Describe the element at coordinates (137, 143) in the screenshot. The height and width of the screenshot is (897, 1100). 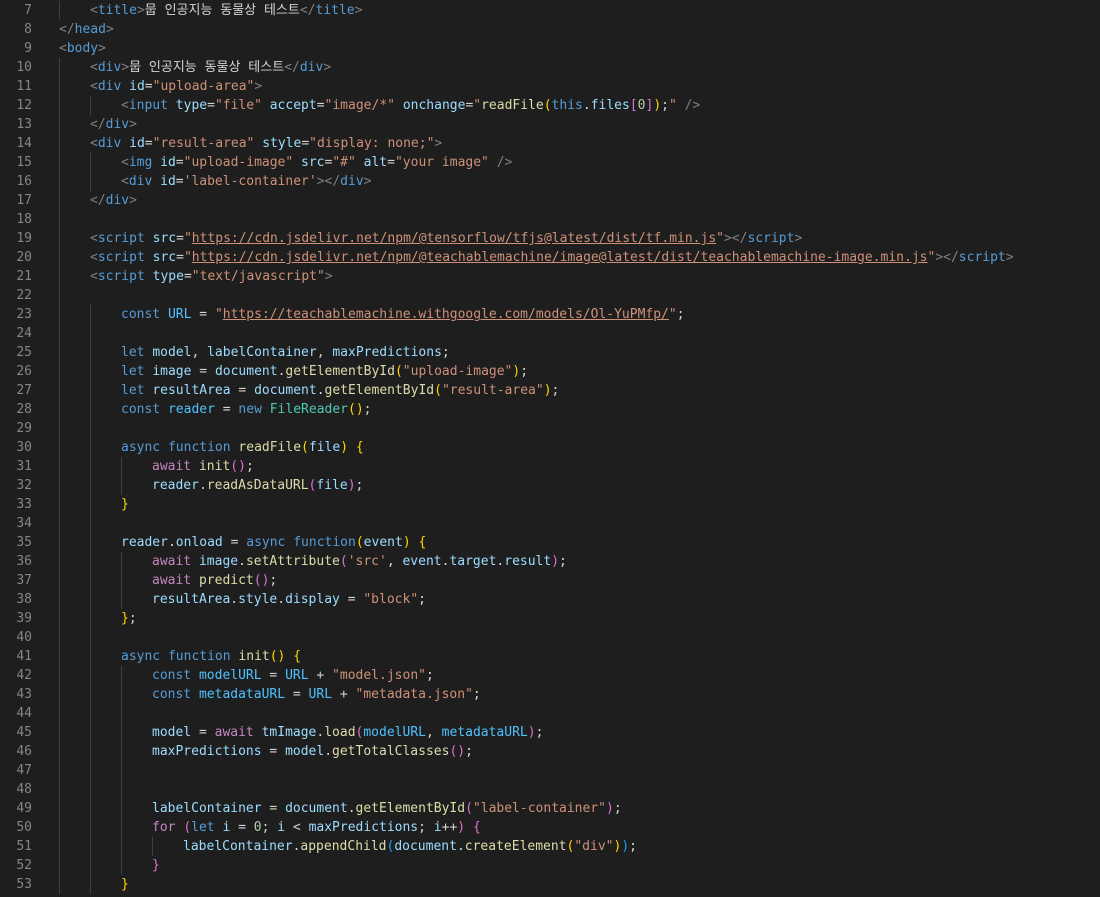
I see `code-token: id` at that location.